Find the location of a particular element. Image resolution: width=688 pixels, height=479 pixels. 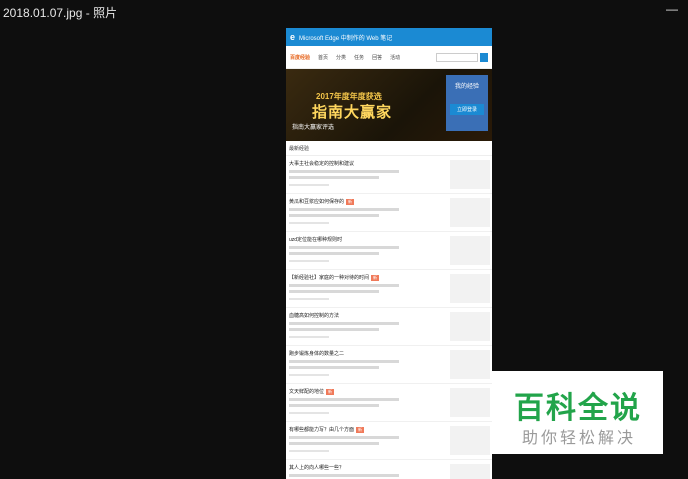

login-title: 我的经验 is located at coordinates (466, 87).